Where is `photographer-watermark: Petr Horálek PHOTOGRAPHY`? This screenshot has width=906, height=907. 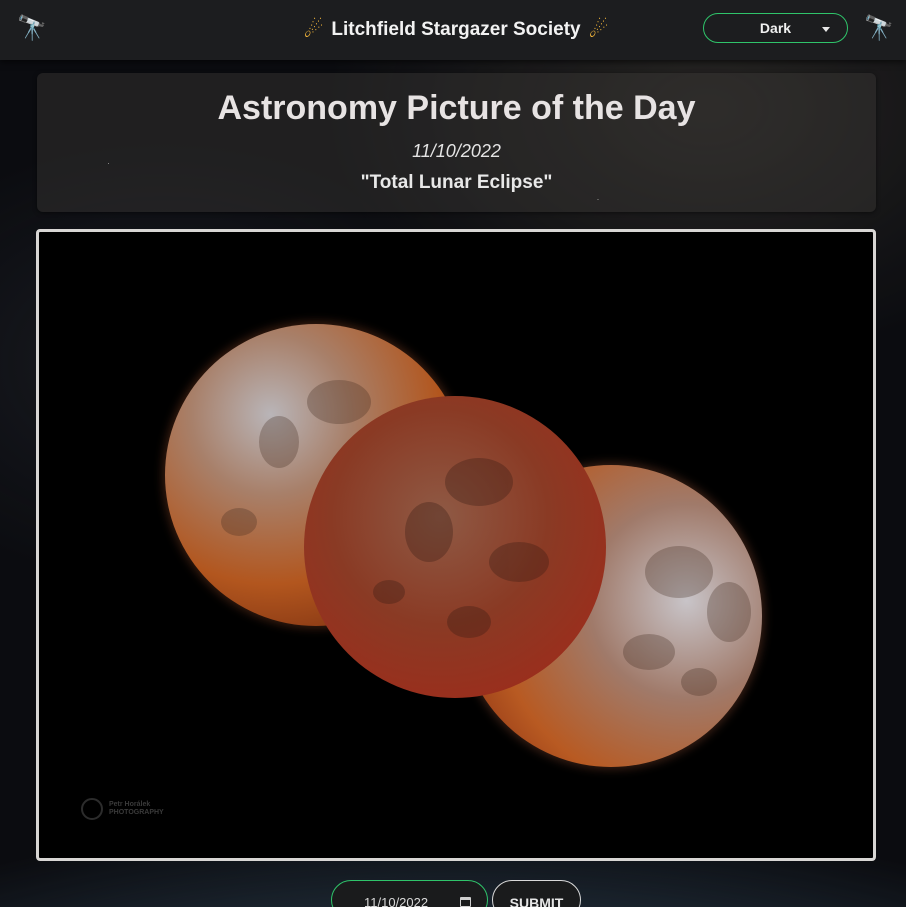 photographer-watermark: Petr Horálek PHOTOGRAPHY is located at coordinates (122, 809).